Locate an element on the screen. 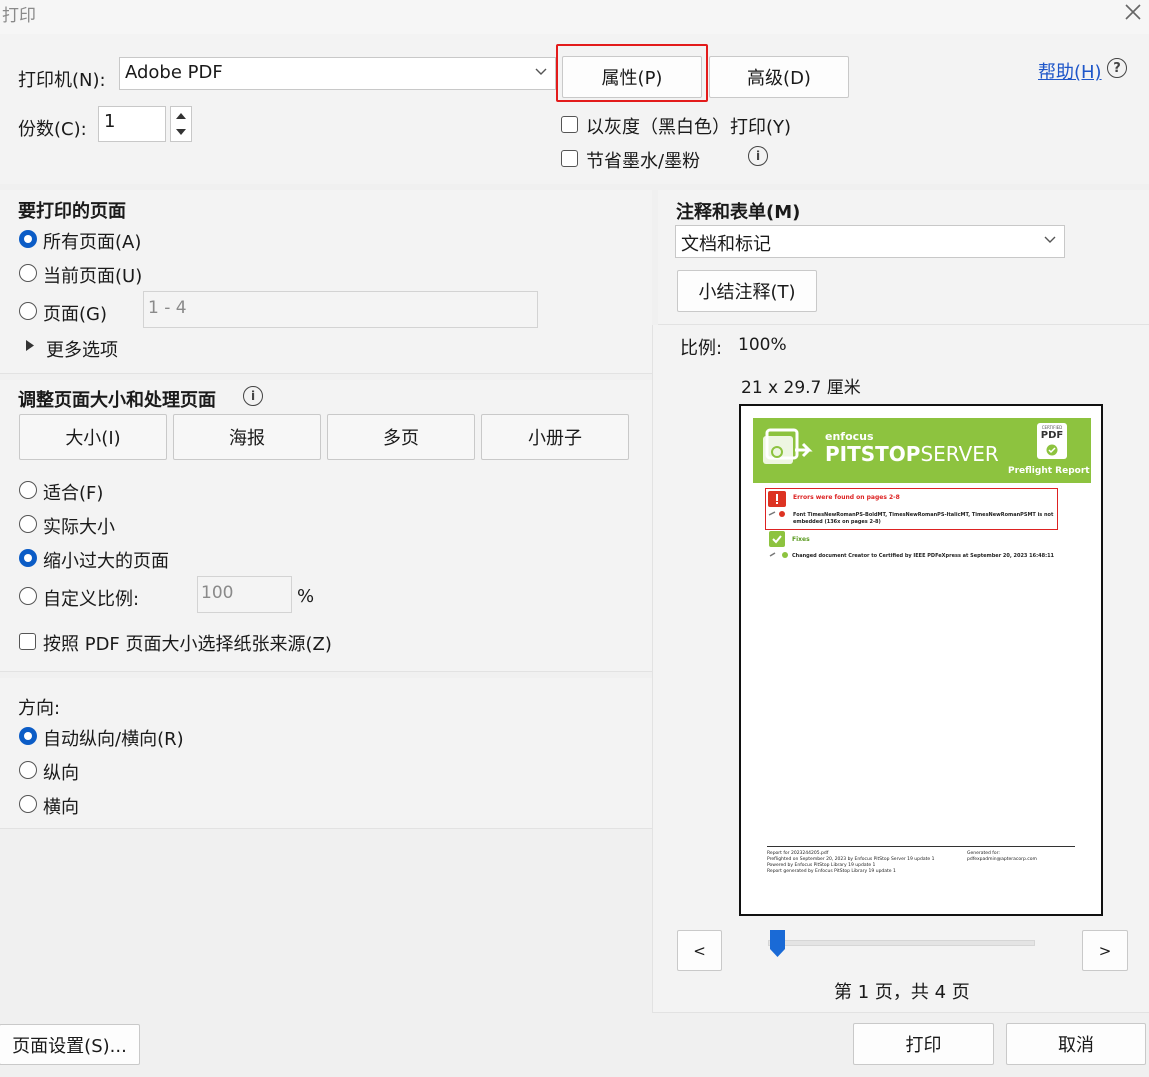 Image resolution: width=1149 pixels, height=1077 pixels. scale-label: 比例: is located at coordinates (701, 348).